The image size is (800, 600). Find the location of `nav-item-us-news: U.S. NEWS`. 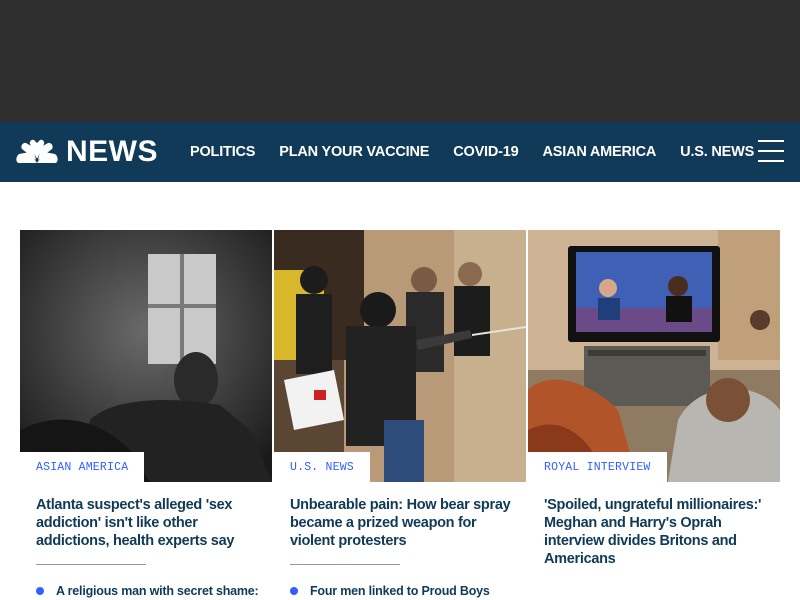

nav-item-us-news: U.S. NEWS is located at coordinates (717, 152).